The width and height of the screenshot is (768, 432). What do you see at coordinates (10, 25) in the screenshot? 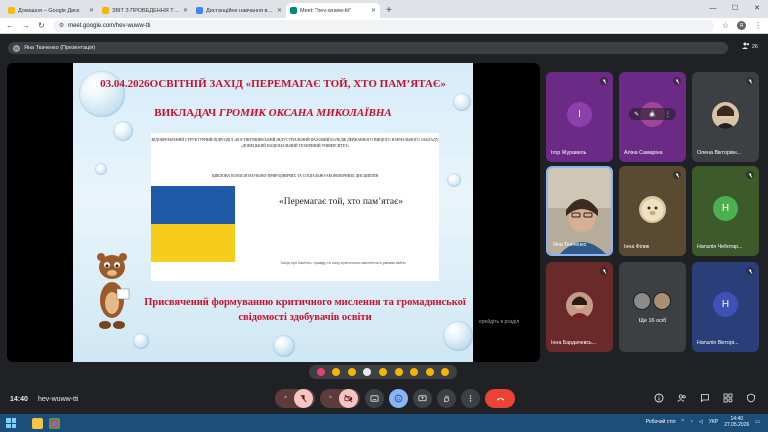
I see `back-icon: ←` at bounding box center [10, 25].